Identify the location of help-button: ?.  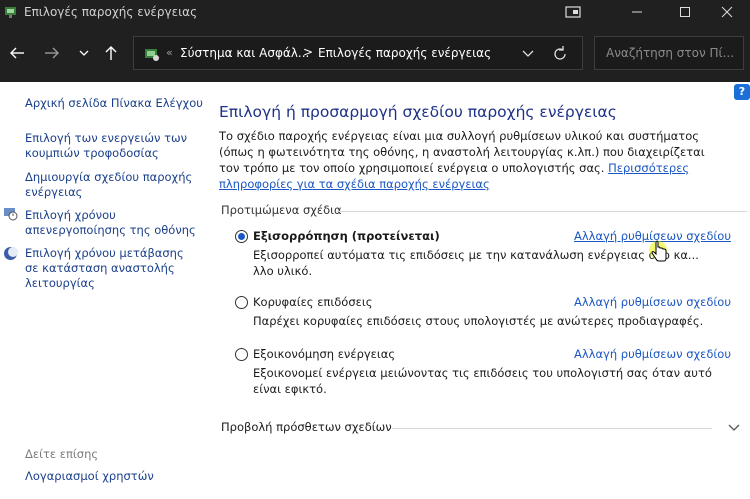
(742, 92).